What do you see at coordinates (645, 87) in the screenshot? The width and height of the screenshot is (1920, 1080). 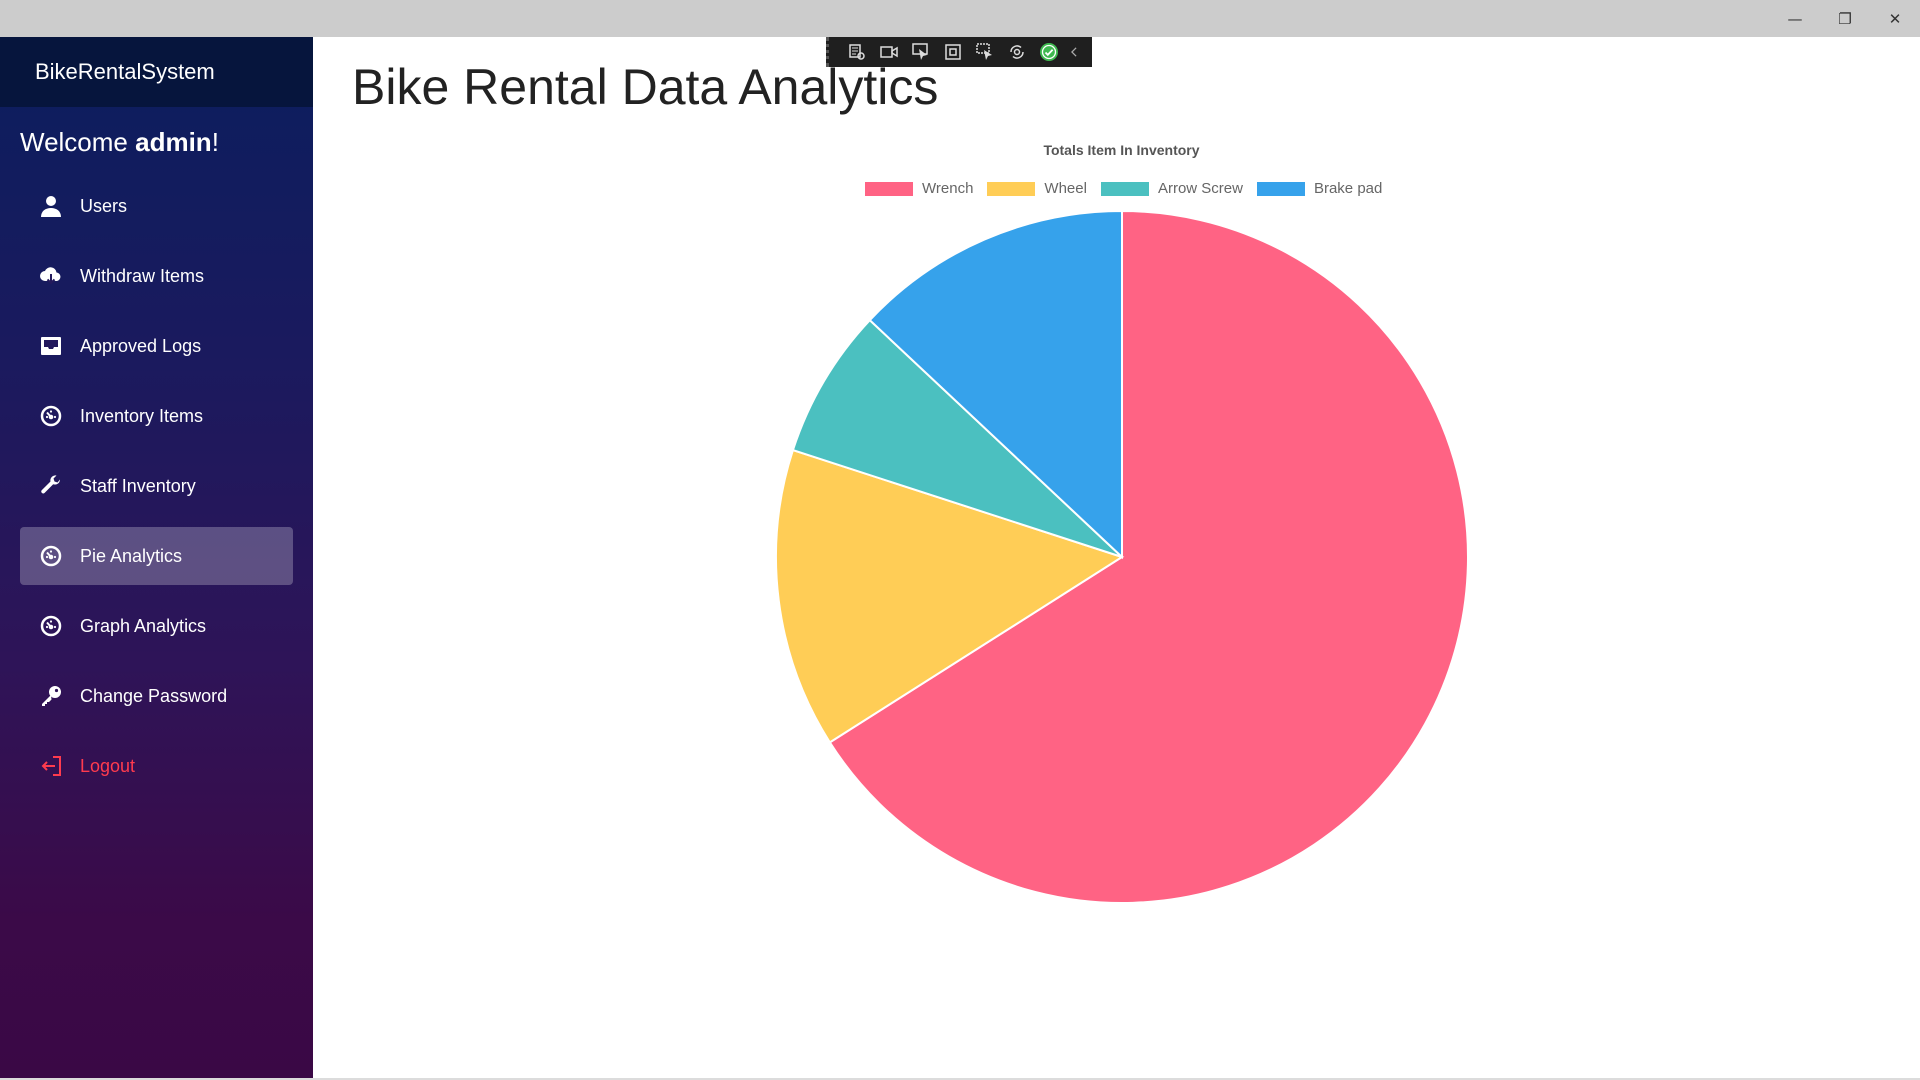 I see `page-title: Bike Rental Data Analytics` at bounding box center [645, 87].